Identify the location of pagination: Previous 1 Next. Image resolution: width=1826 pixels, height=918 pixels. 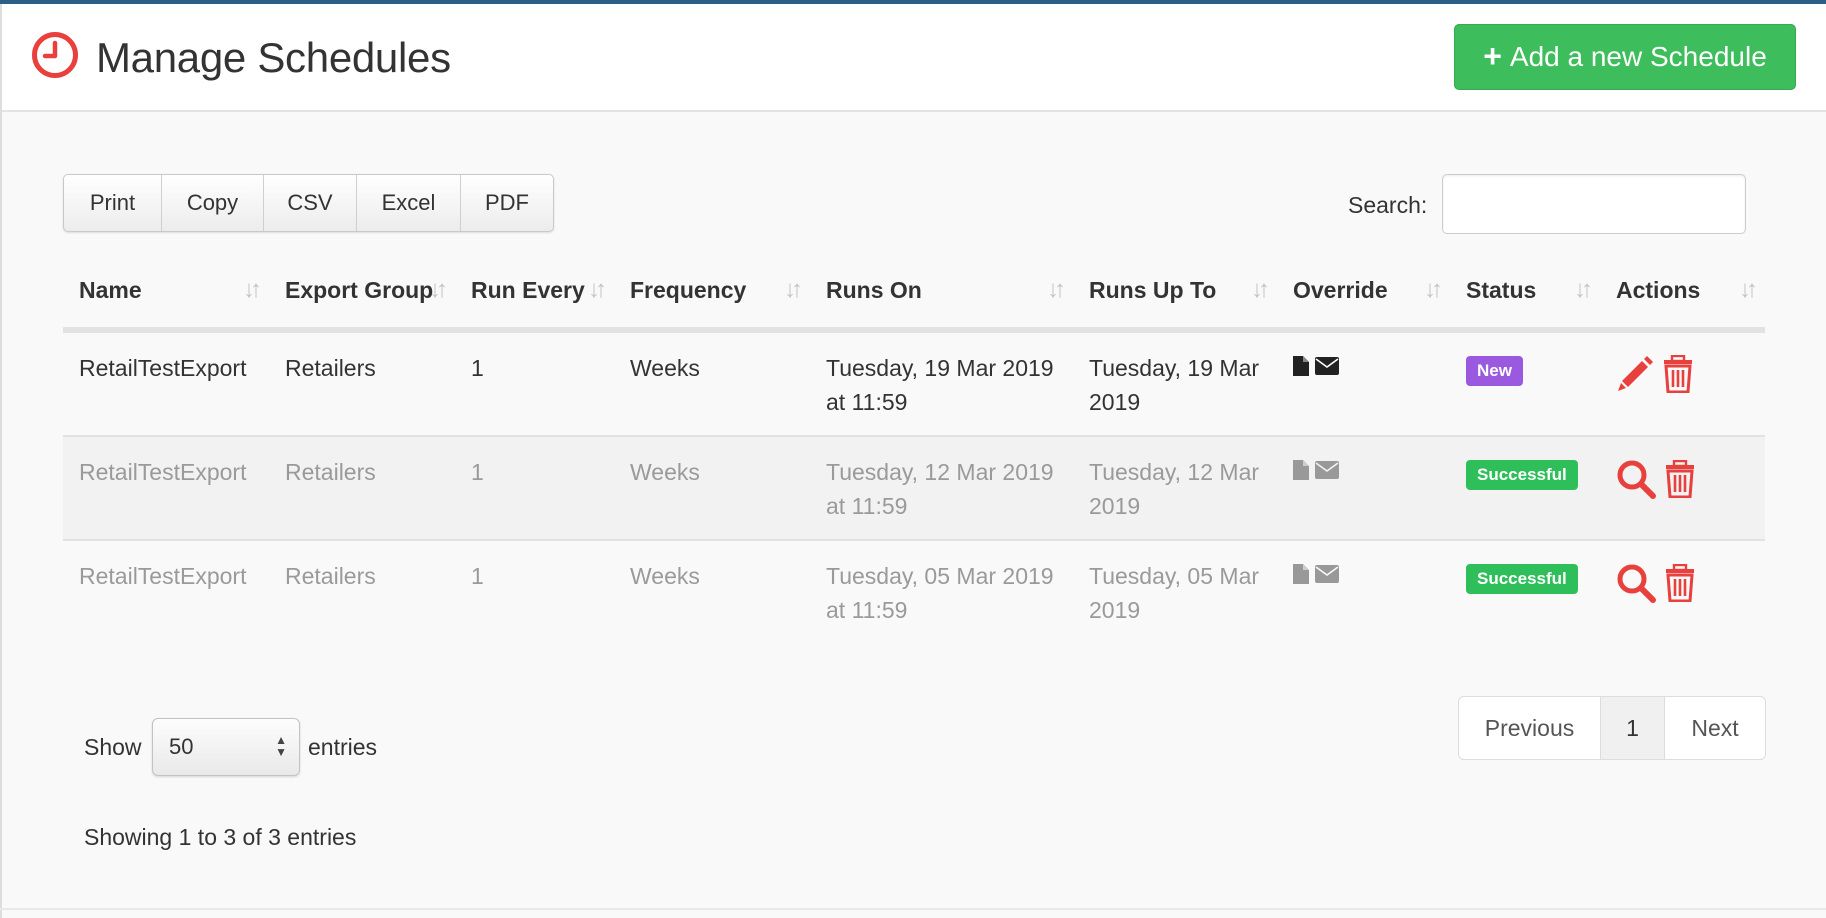
(1612, 728).